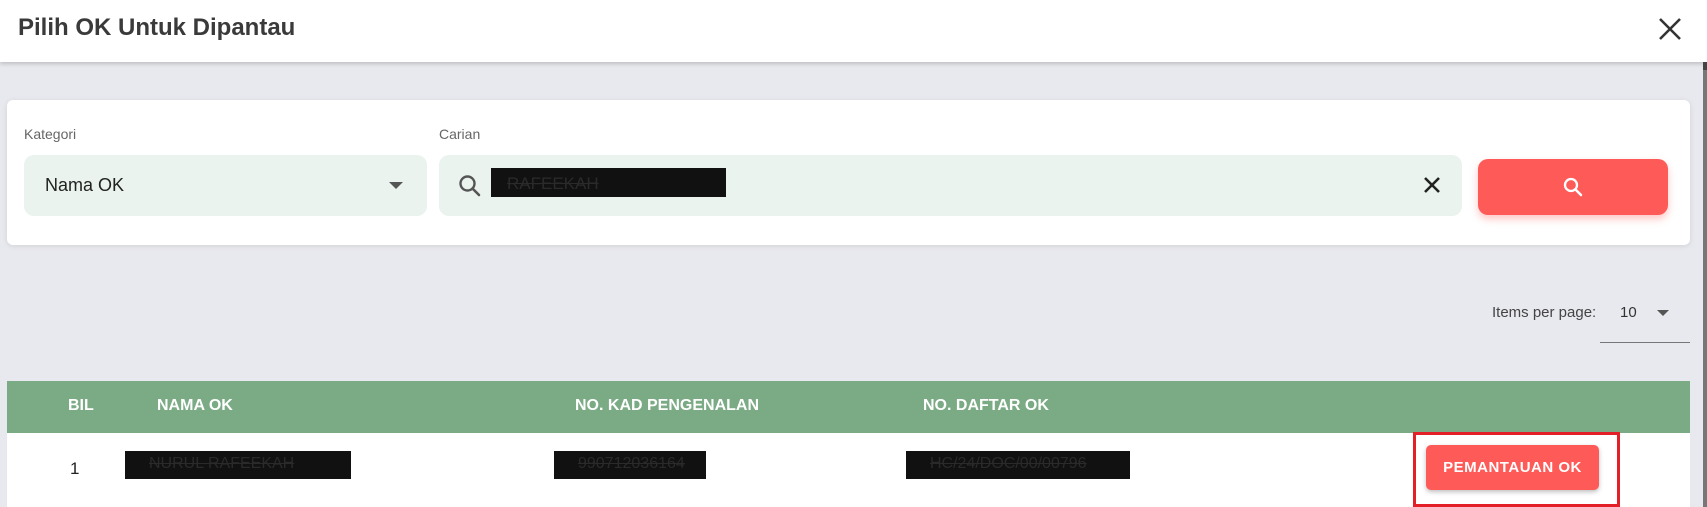 The height and width of the screenshot is (507, 1707). What do you see at coordinates (460, 134) in the screenshot?
I see `search-label: Carian` at bounding box center [460, 134].